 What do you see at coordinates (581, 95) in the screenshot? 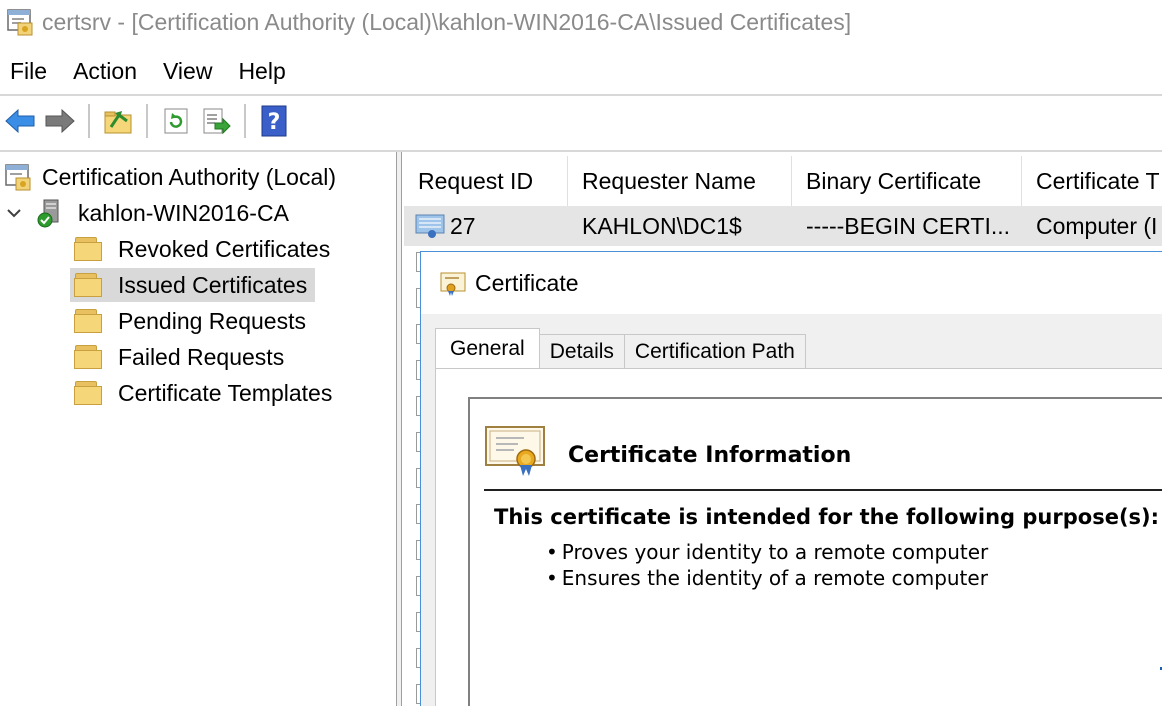
I see `menu-divider` at bounding box center [581, 95].